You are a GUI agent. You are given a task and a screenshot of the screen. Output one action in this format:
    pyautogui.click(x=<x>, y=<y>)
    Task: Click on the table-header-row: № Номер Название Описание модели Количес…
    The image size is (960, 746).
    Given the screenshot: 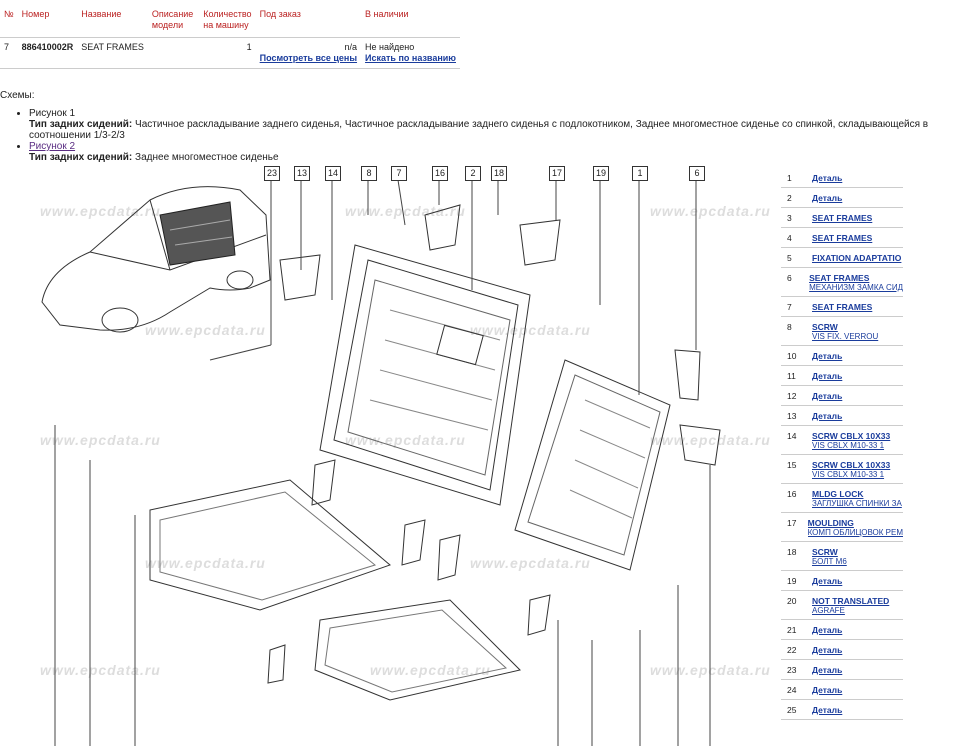 What is the action you would take?
    pyautogui.click(x=230, y=19)
    